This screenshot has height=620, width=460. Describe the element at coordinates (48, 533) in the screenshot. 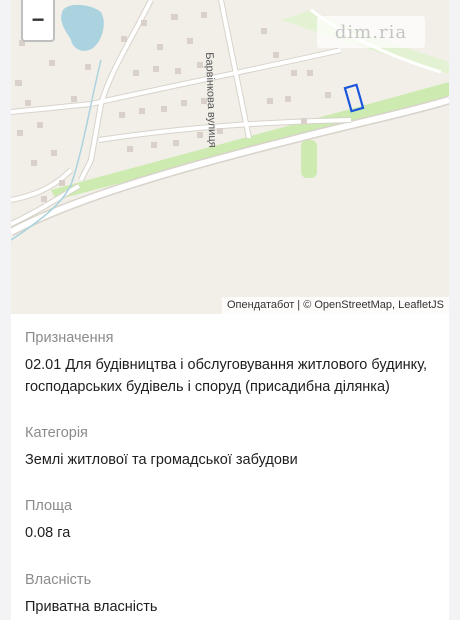

I see `area-value: 0.08 га` at that location.